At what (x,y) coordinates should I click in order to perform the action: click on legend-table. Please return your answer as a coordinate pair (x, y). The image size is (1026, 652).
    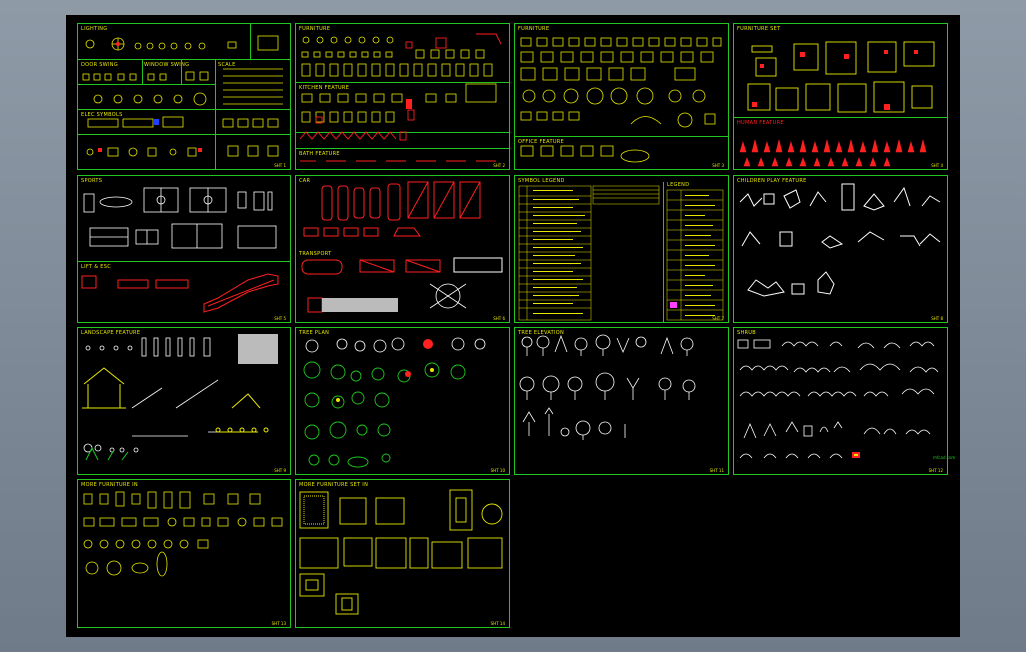
    Looking at the image, I should click on (621, 253).